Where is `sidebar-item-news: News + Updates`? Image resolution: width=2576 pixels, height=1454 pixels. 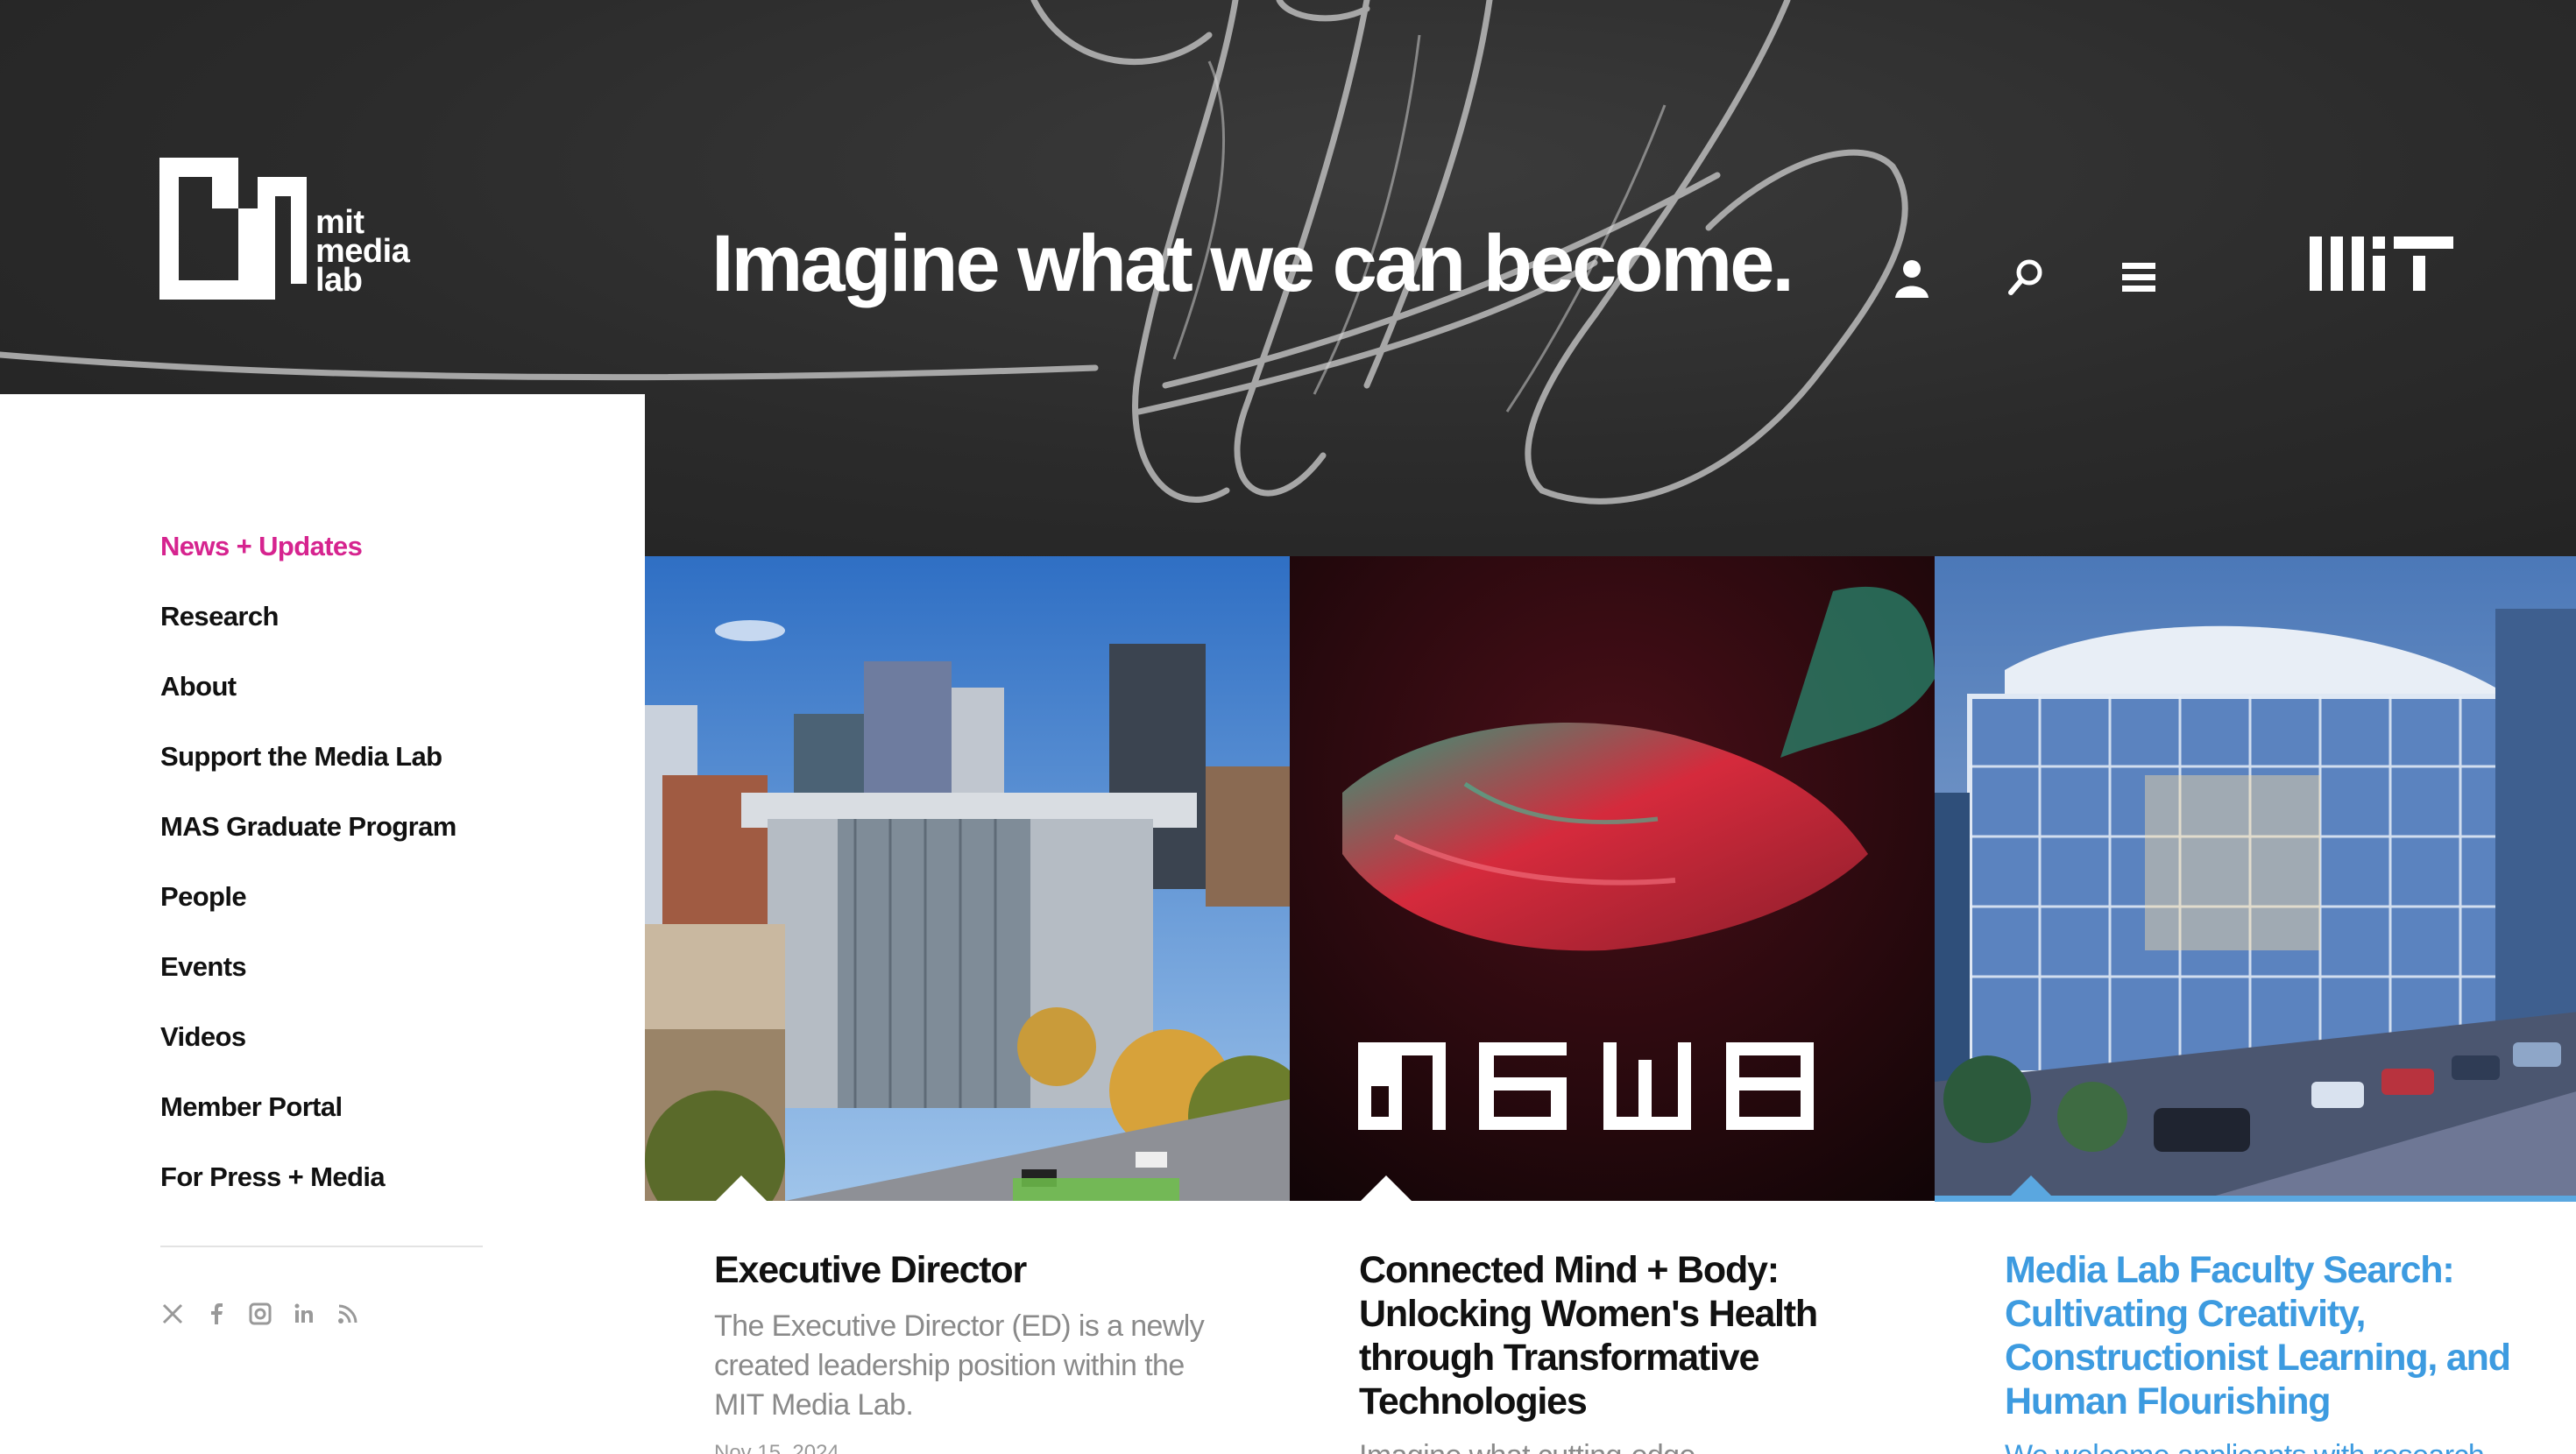
sidebar-item-news: News + Updates is located at coordinates (308, 561).